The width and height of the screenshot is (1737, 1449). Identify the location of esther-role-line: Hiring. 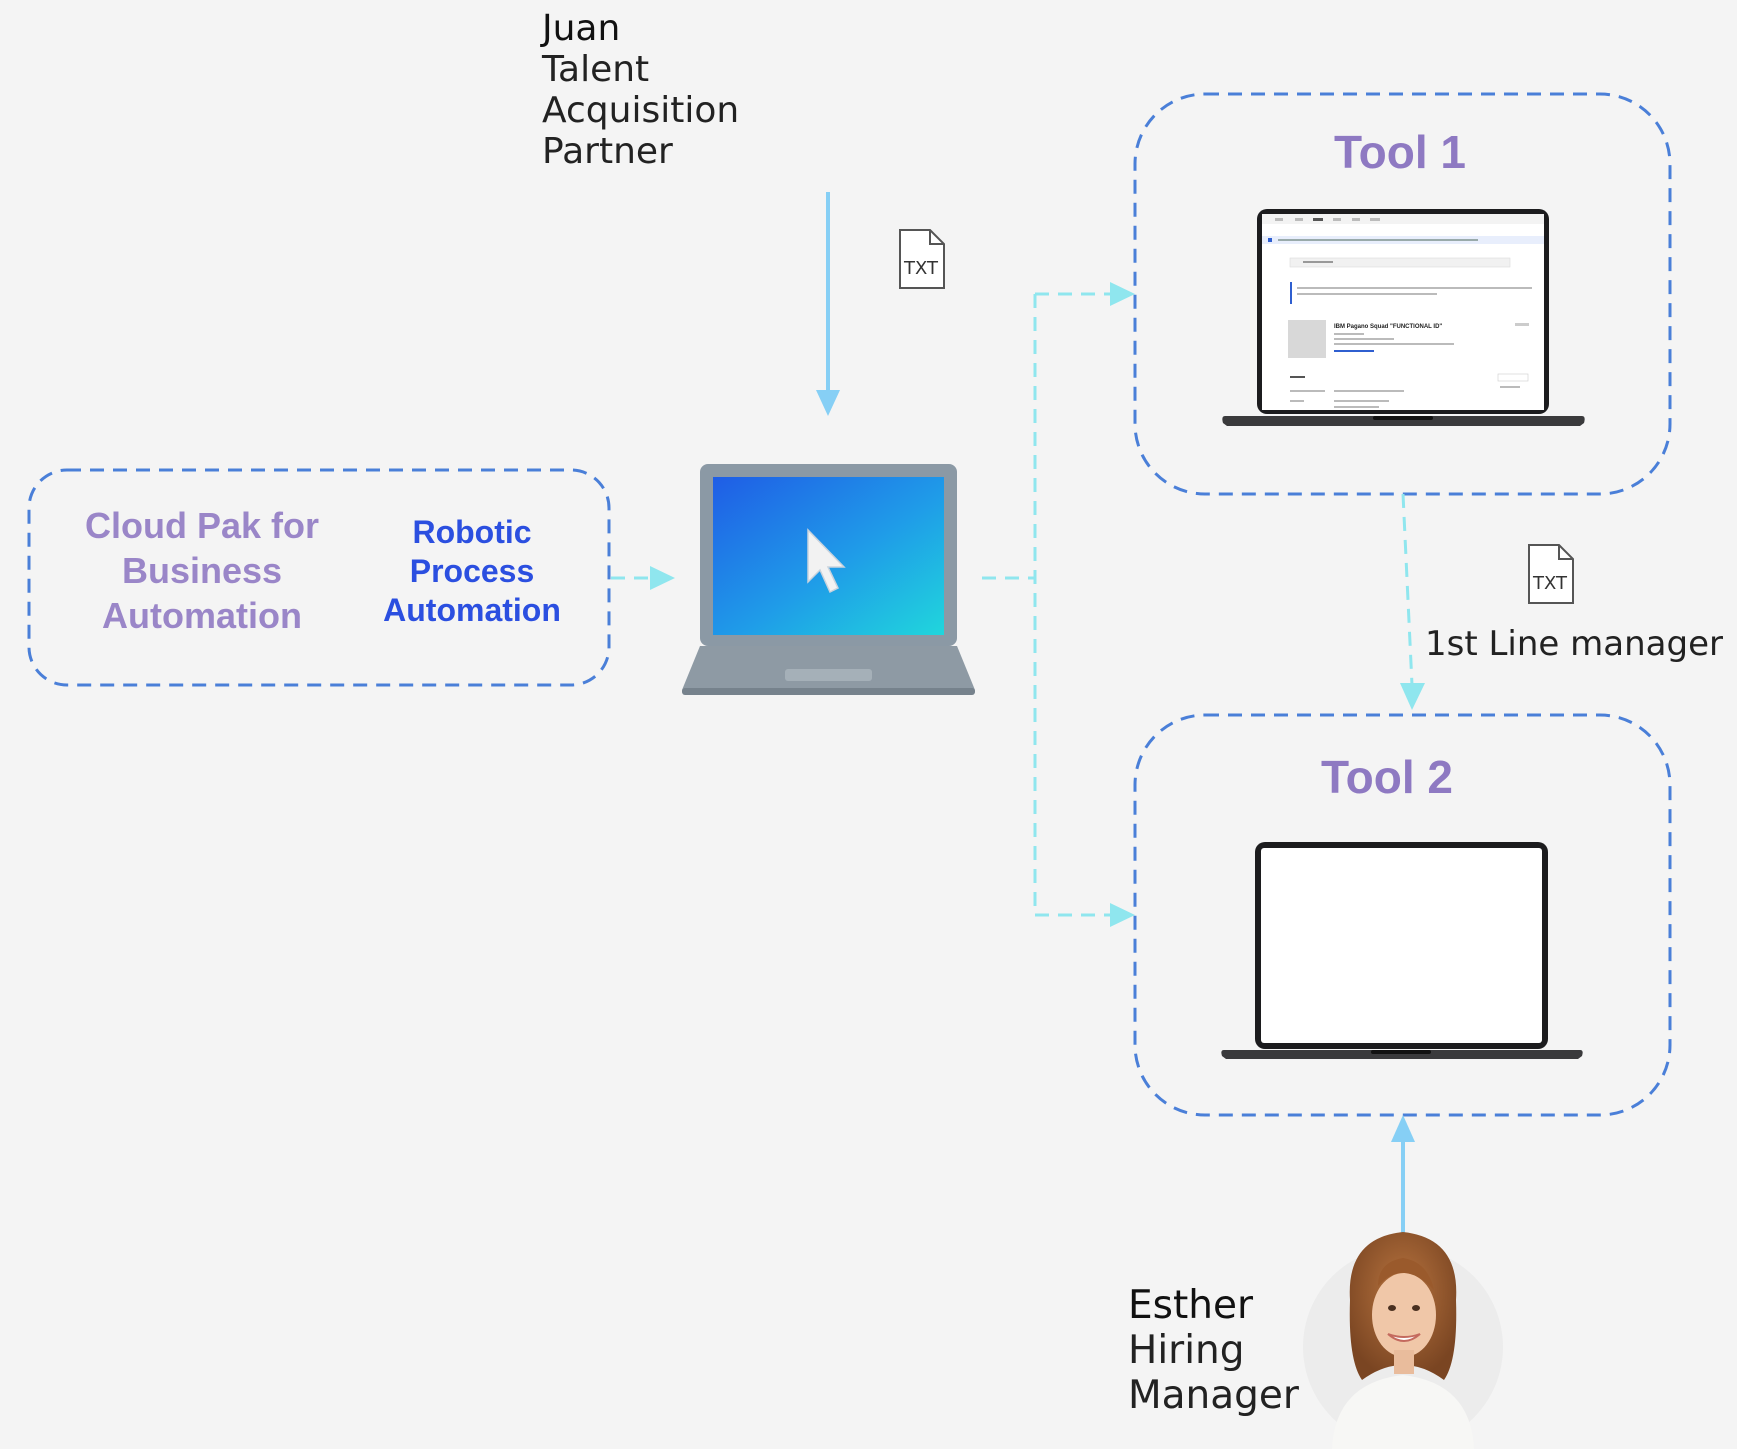
(1186, 1350).